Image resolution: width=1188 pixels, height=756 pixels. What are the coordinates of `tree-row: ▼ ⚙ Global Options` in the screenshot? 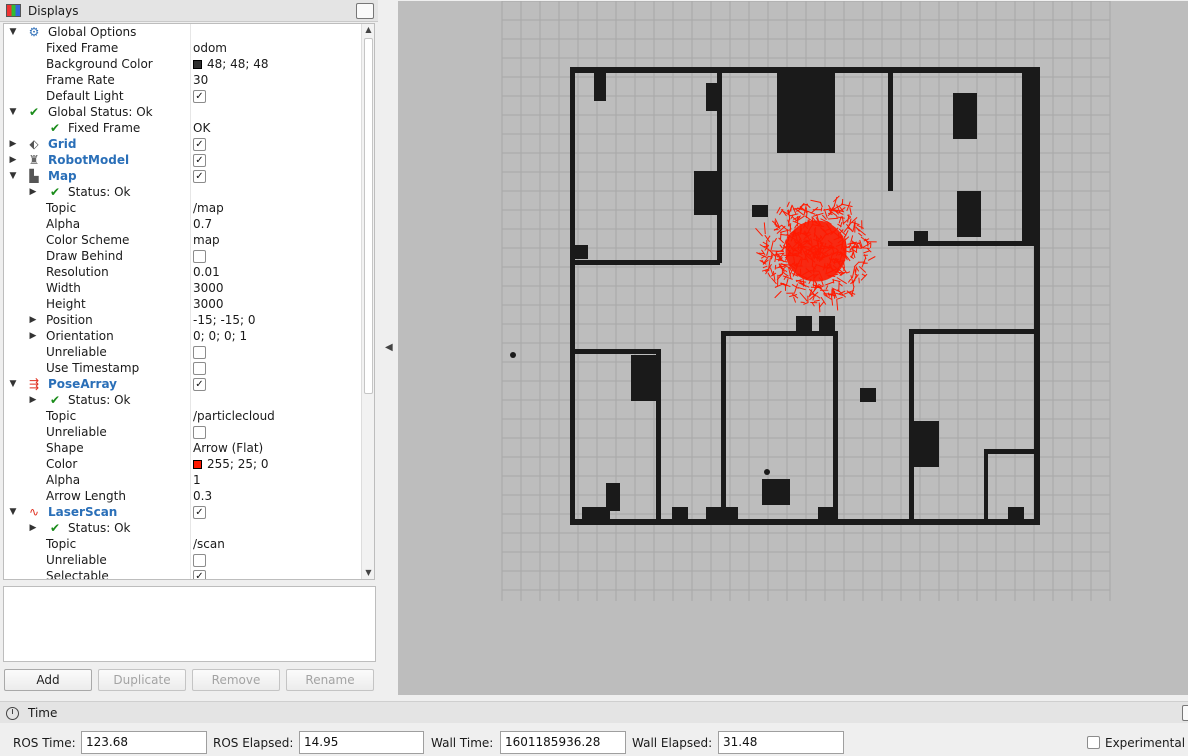 It's located at (184, 32).